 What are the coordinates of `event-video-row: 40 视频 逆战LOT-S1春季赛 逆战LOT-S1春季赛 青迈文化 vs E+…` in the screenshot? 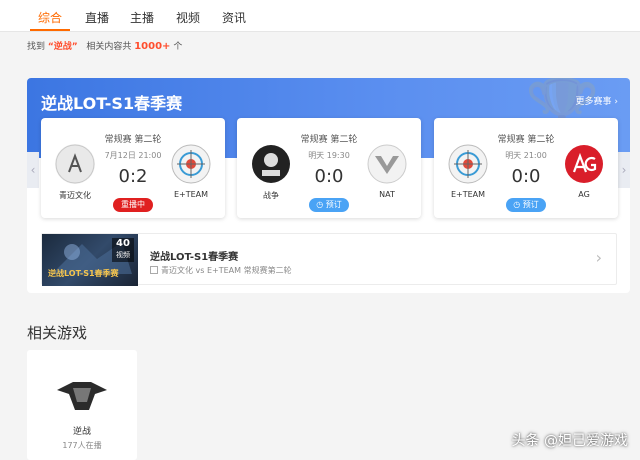 It's located at (329, 259).